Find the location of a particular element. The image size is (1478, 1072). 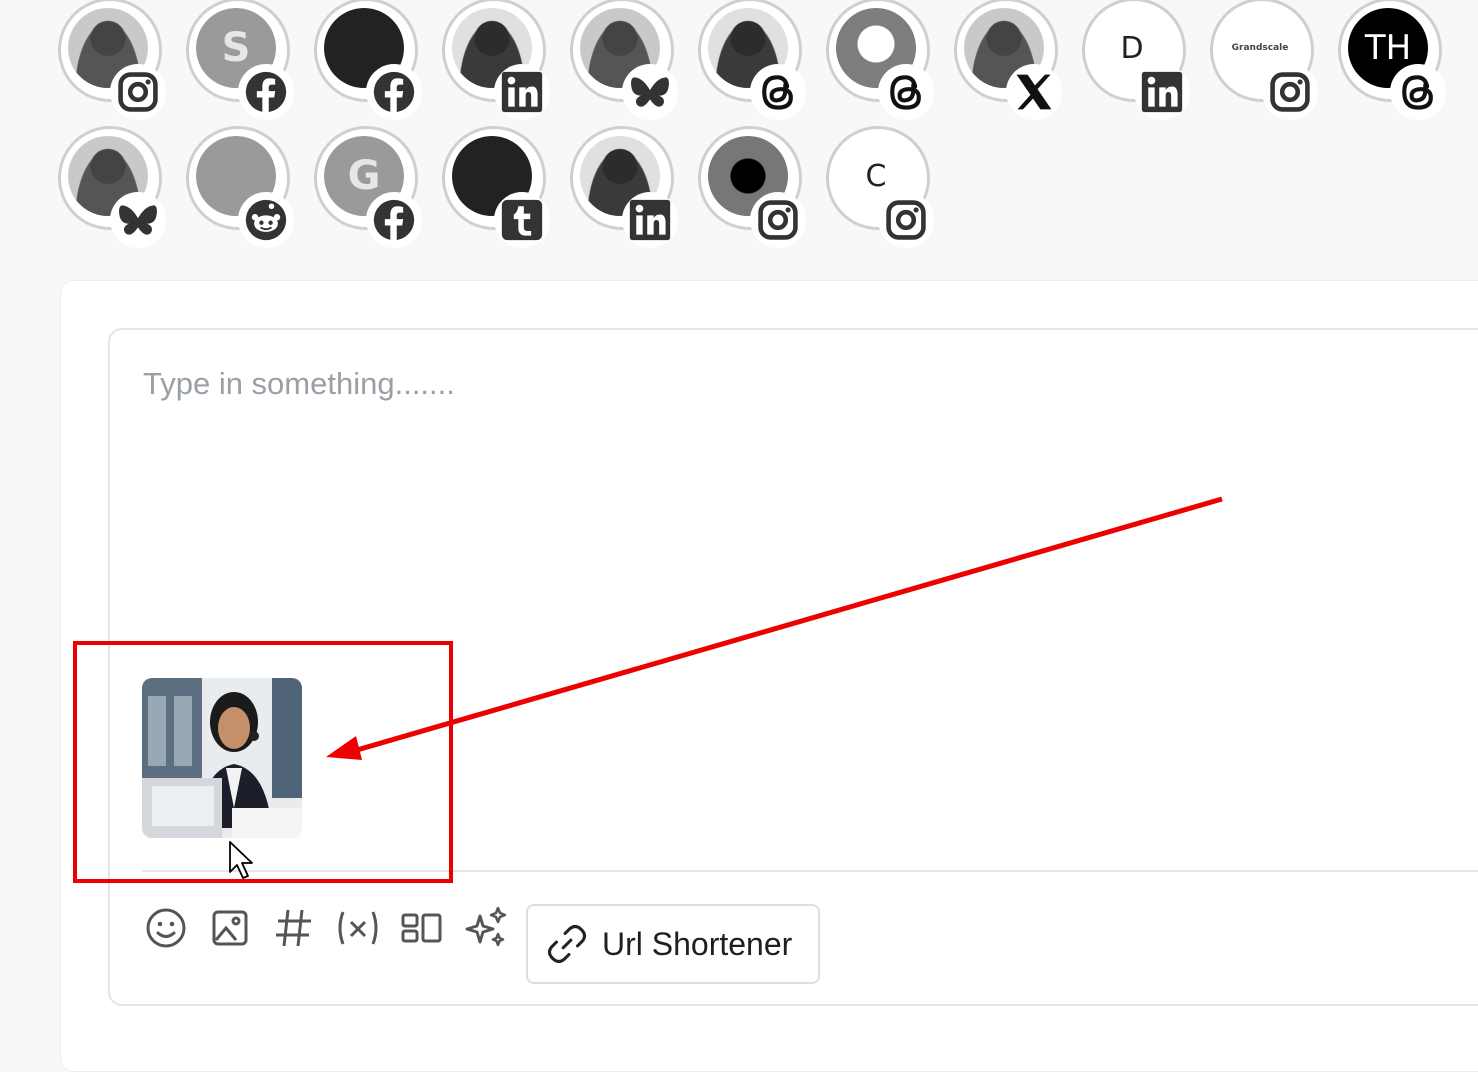

account-avatar-threads: TH is located at coordinates (1392, 60).